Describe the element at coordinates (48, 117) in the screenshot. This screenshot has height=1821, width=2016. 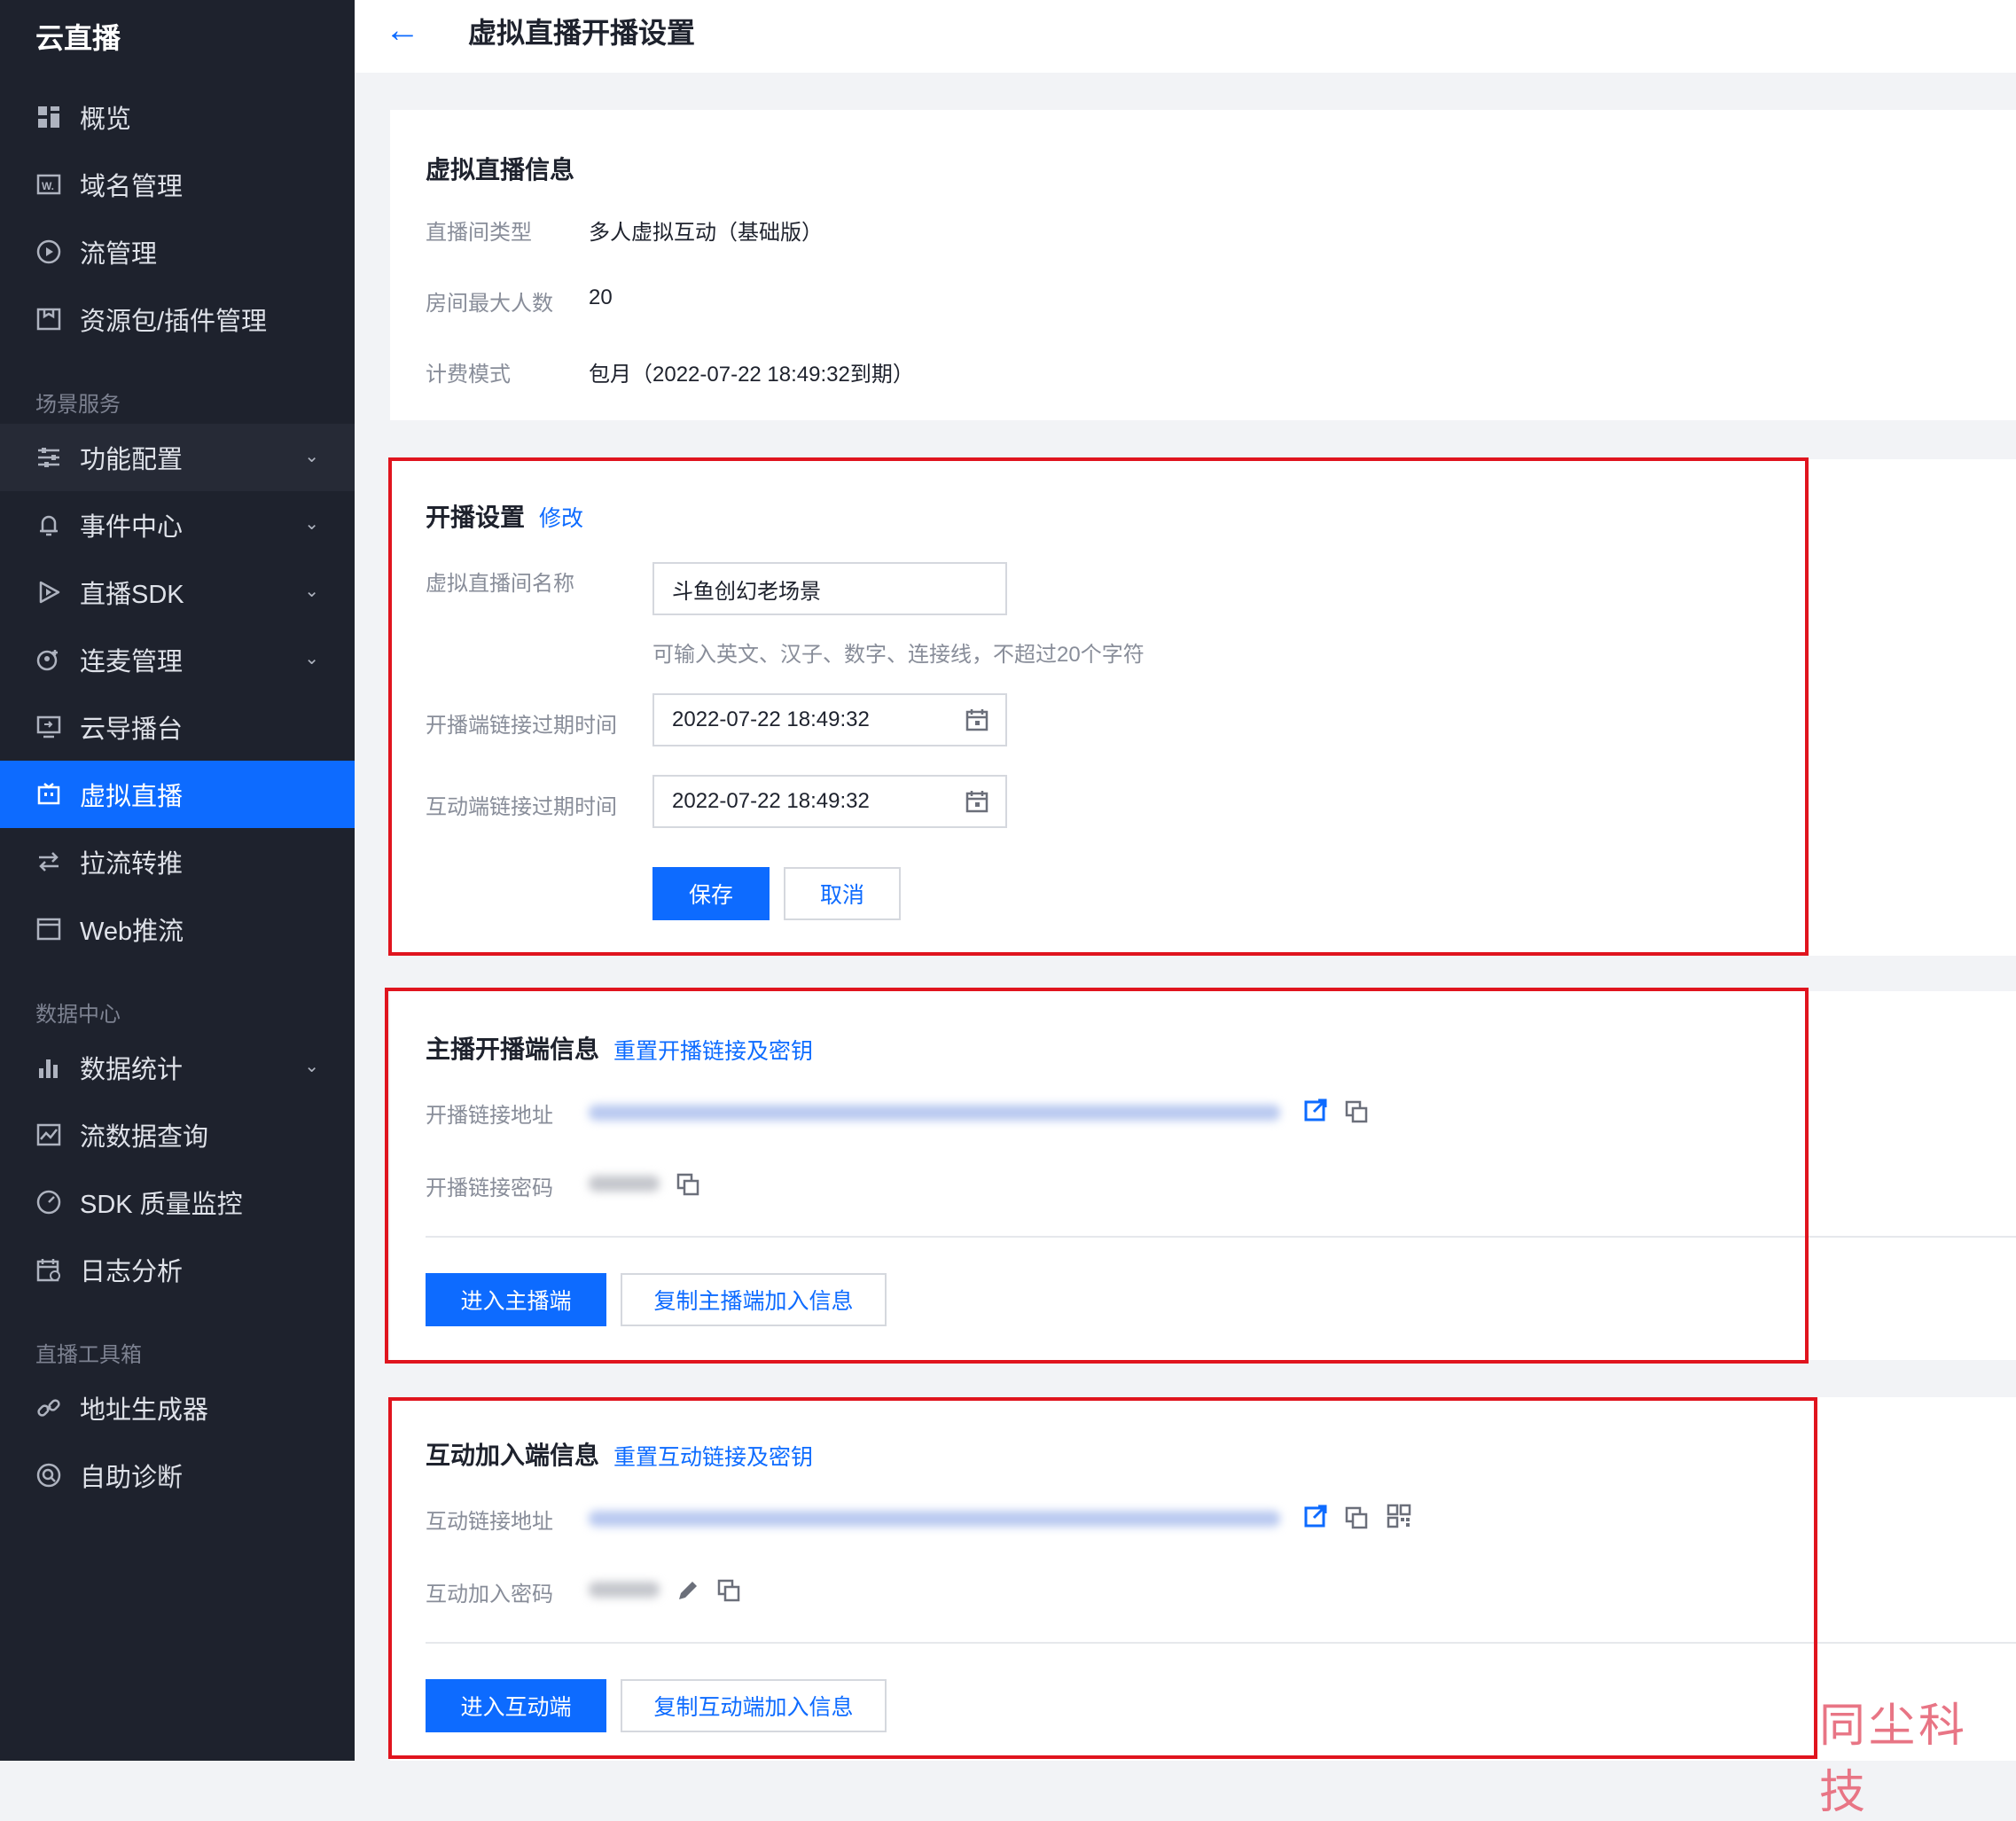
I see `dashboard-icon` at that location.